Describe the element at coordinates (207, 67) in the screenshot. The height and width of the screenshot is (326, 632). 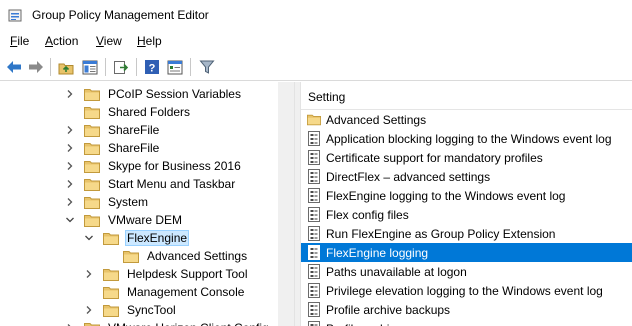
I see `filter-icon` at that location.